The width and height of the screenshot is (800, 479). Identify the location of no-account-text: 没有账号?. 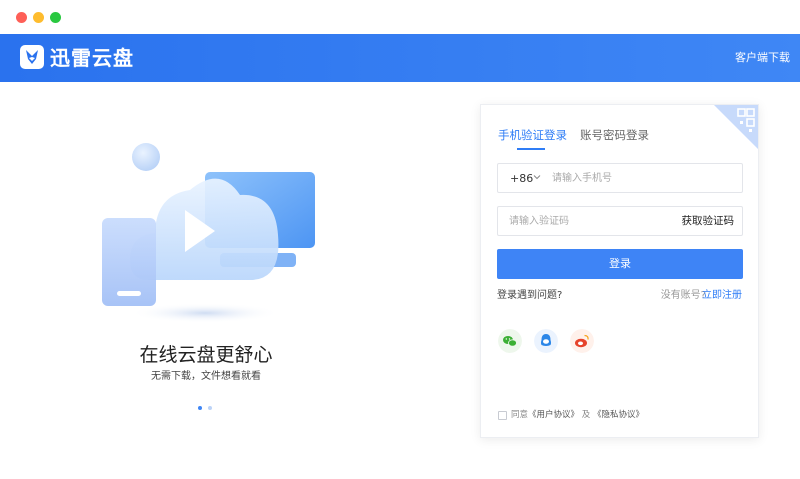
(683, 295).